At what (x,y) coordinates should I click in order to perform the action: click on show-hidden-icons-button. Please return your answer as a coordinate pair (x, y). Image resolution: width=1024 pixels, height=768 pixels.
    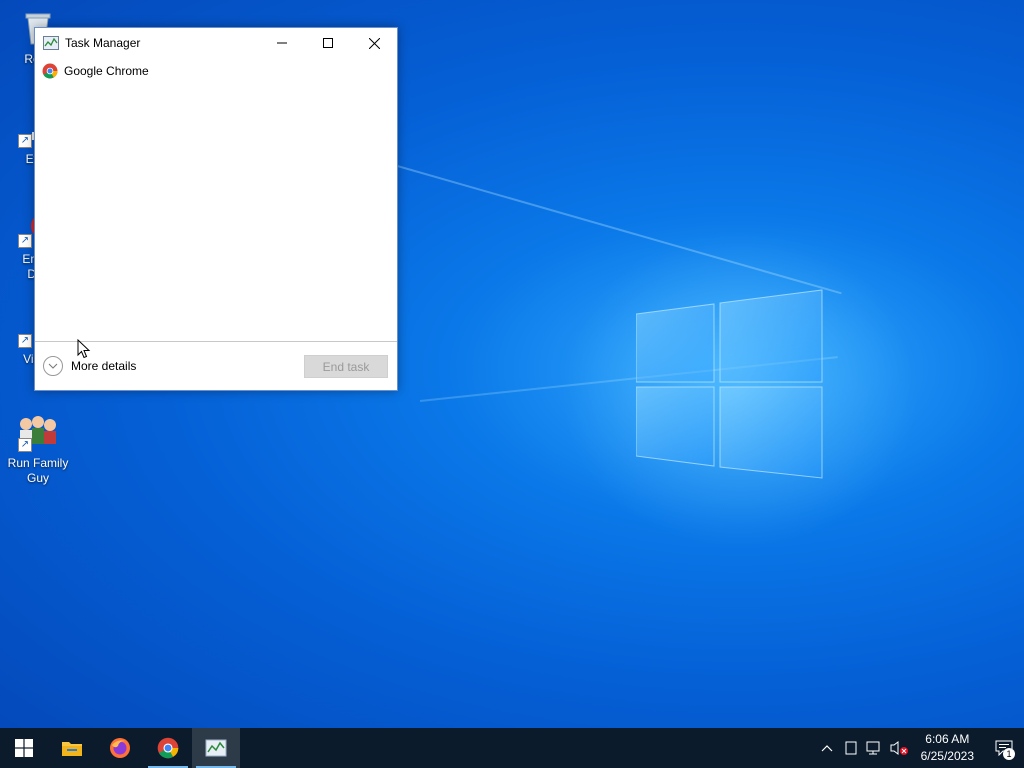
    Looking at the image, I should click on (827, 748).